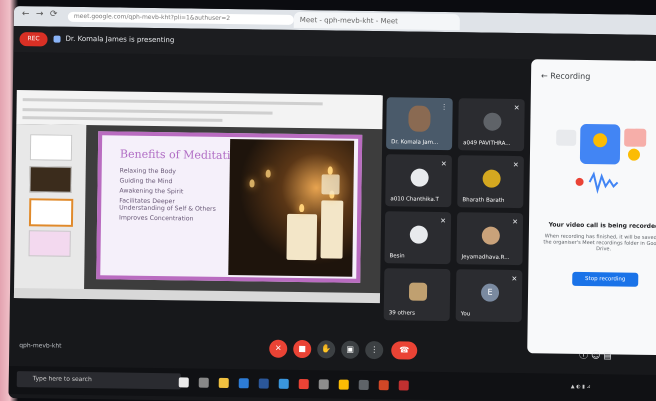  I want to click on stop-recording-button: Stop recording, so click(605, 279).